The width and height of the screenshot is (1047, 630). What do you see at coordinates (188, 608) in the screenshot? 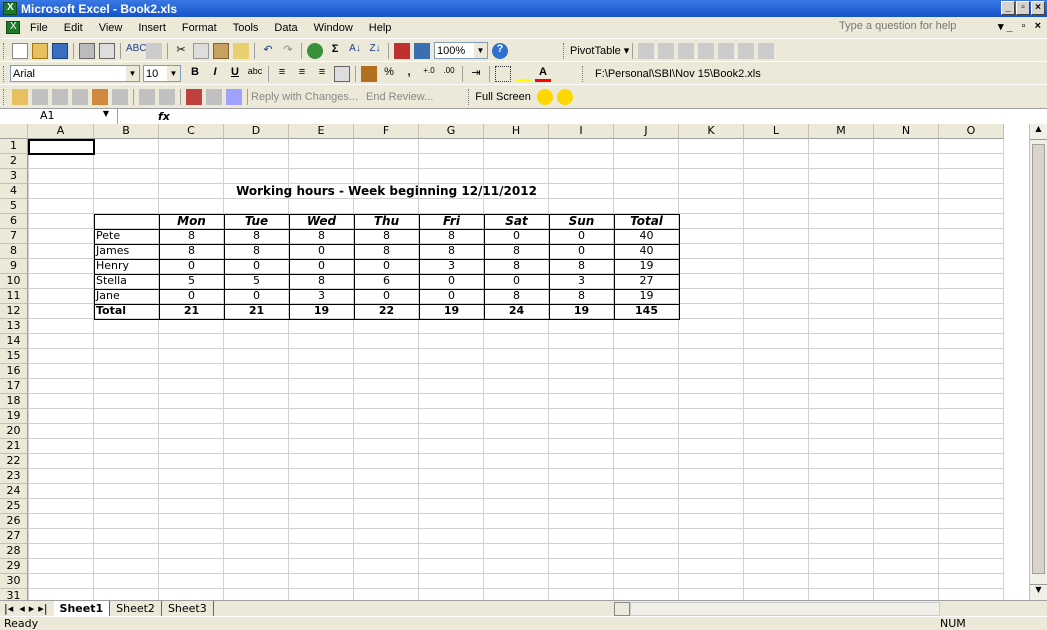
I see `tab-sheet3: Sheet3` at bounding box center [188, 608].